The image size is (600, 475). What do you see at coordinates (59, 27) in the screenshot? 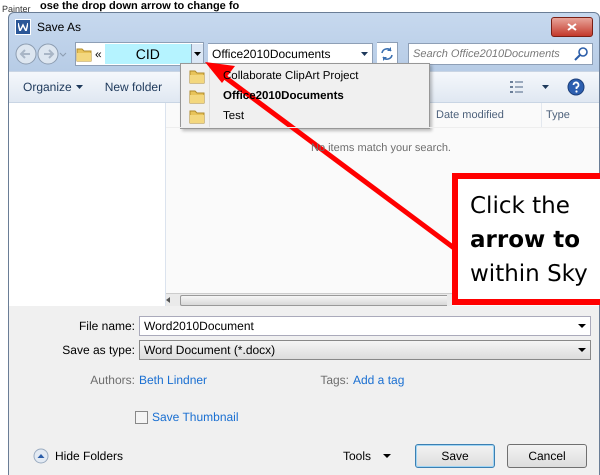
I see `window-title: Save As` at bounding box center [59, 27].